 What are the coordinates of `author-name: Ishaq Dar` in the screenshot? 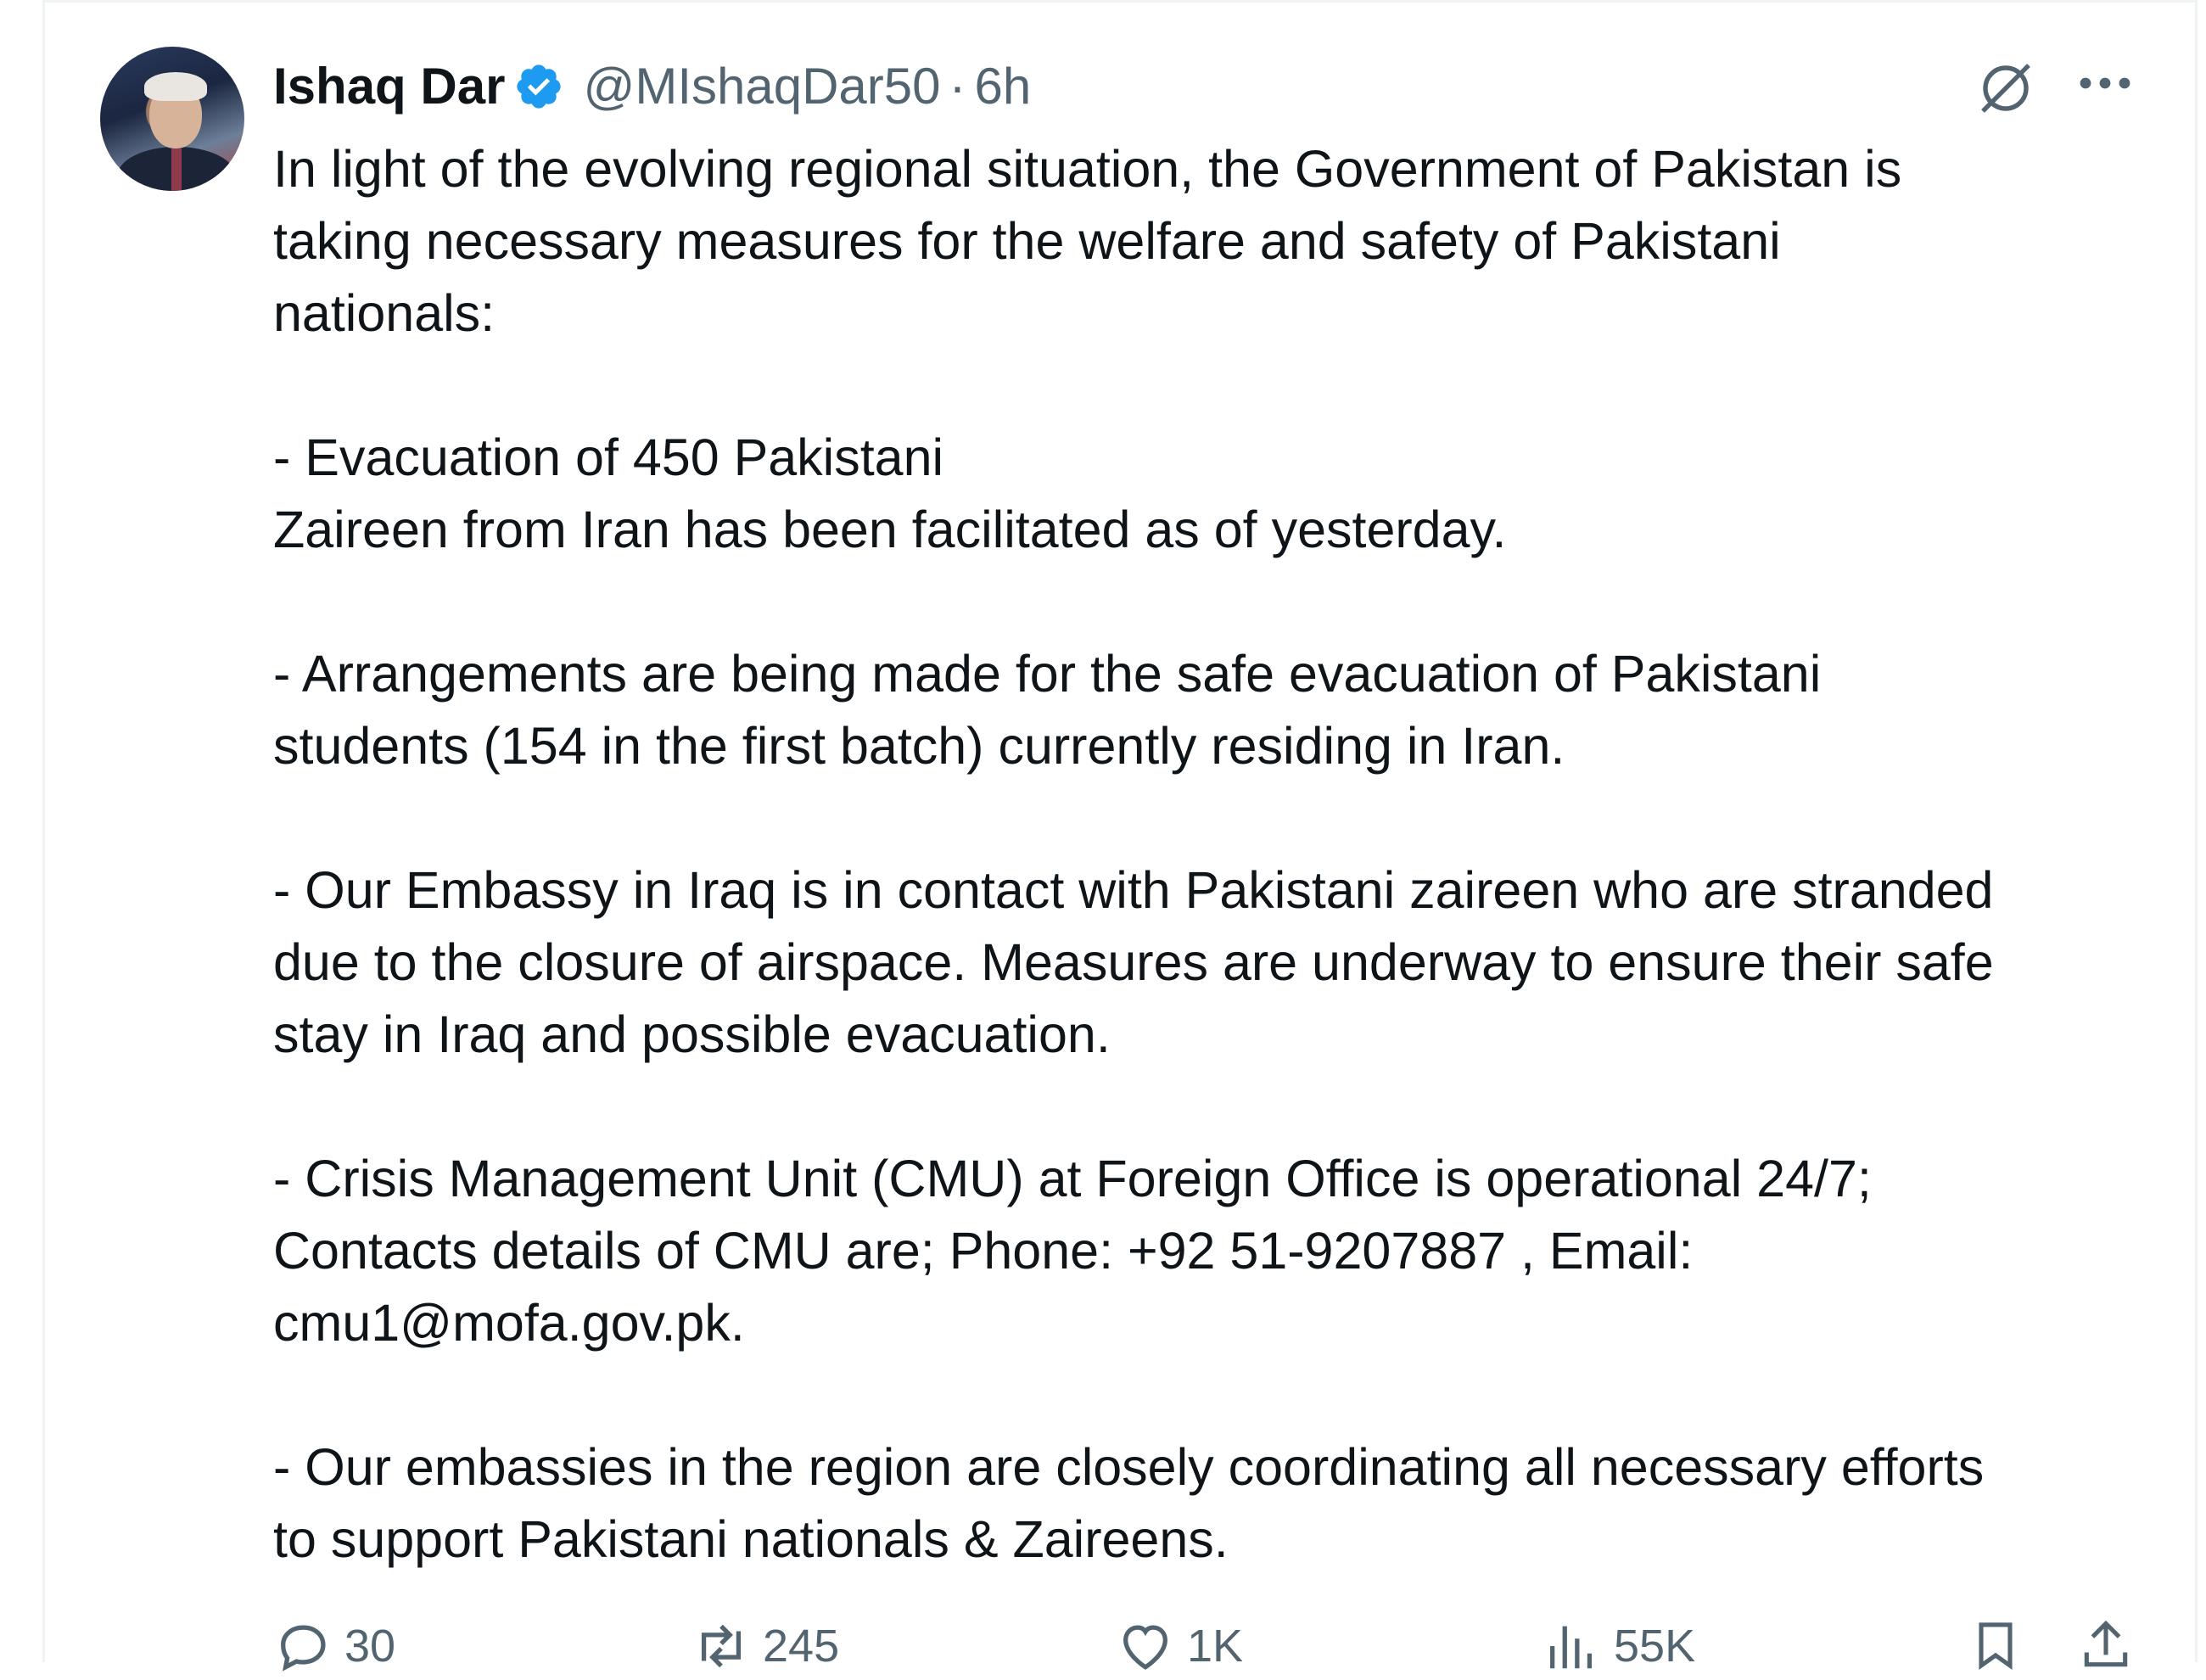 It's located at (389, 86).